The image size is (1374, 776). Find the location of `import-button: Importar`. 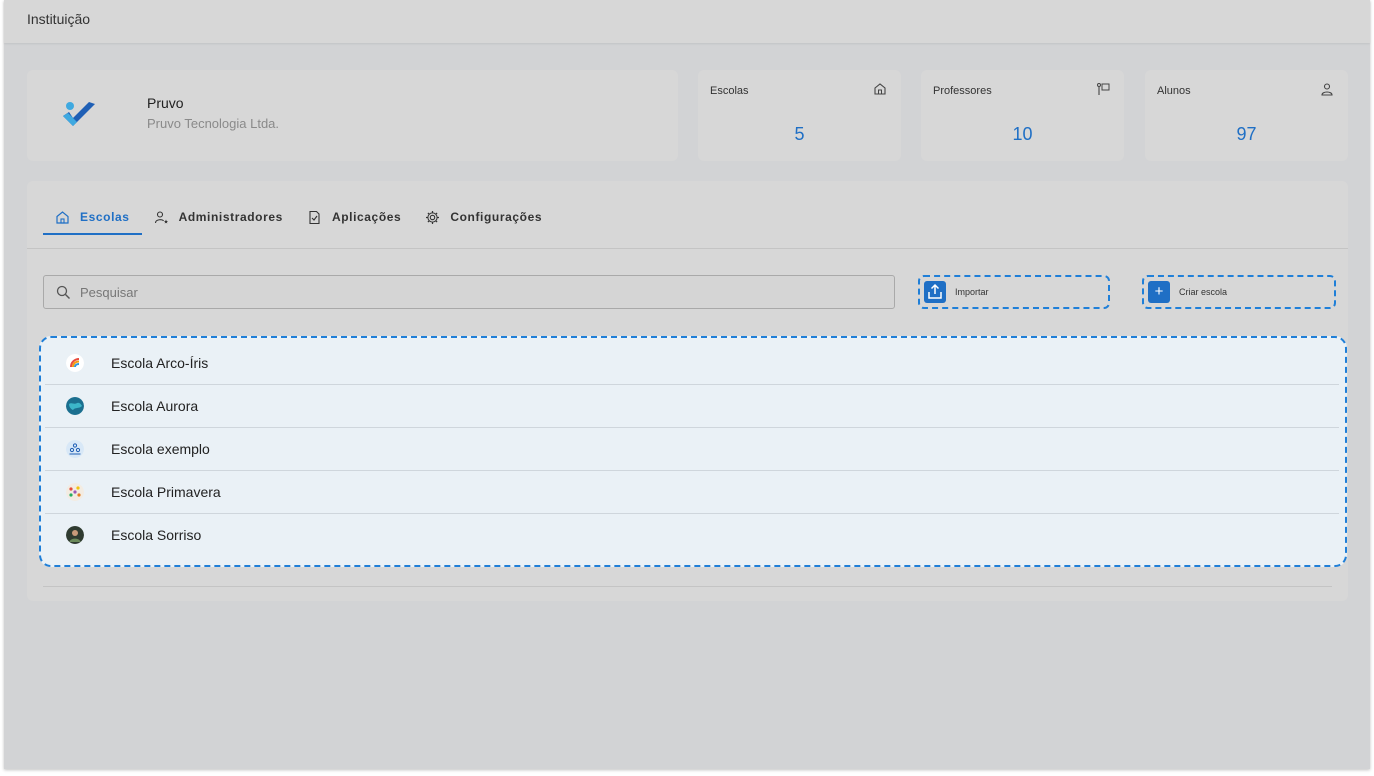

import-button: Importar is located at coordinates (1014, 292).